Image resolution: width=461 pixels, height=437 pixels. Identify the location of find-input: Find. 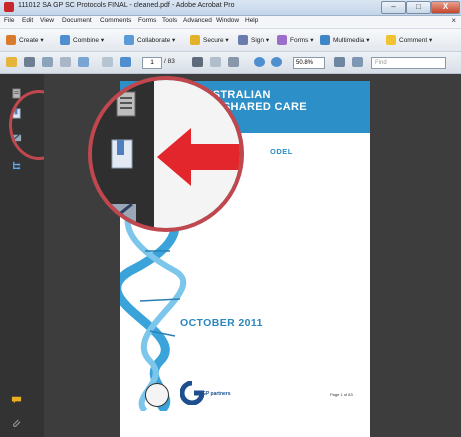
(408, 63).